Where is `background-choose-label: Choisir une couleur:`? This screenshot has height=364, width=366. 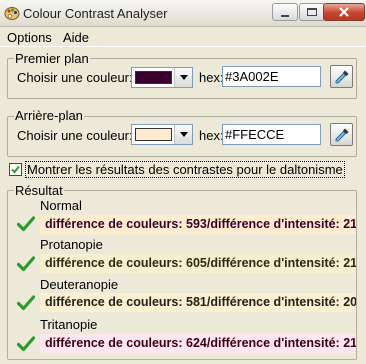 background-choose-label: Choisir une couleur: is located at coordinates (75, 135).